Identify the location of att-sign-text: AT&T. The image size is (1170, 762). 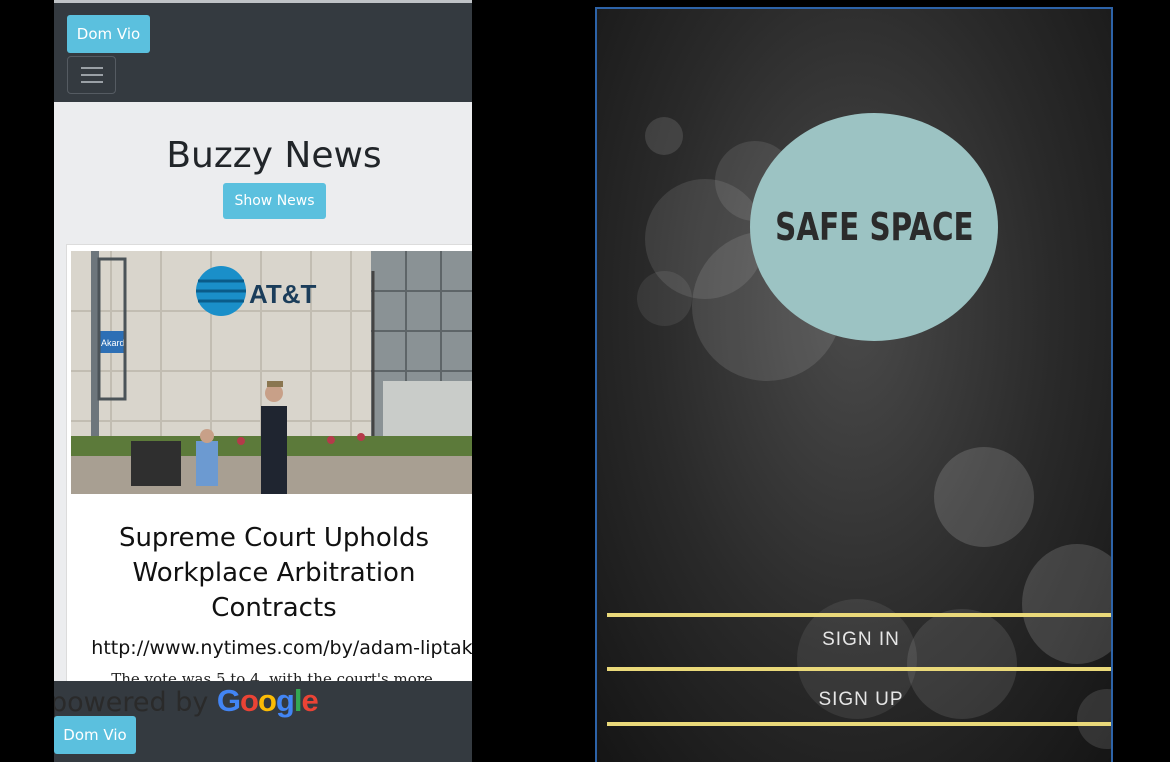
(283, 294).